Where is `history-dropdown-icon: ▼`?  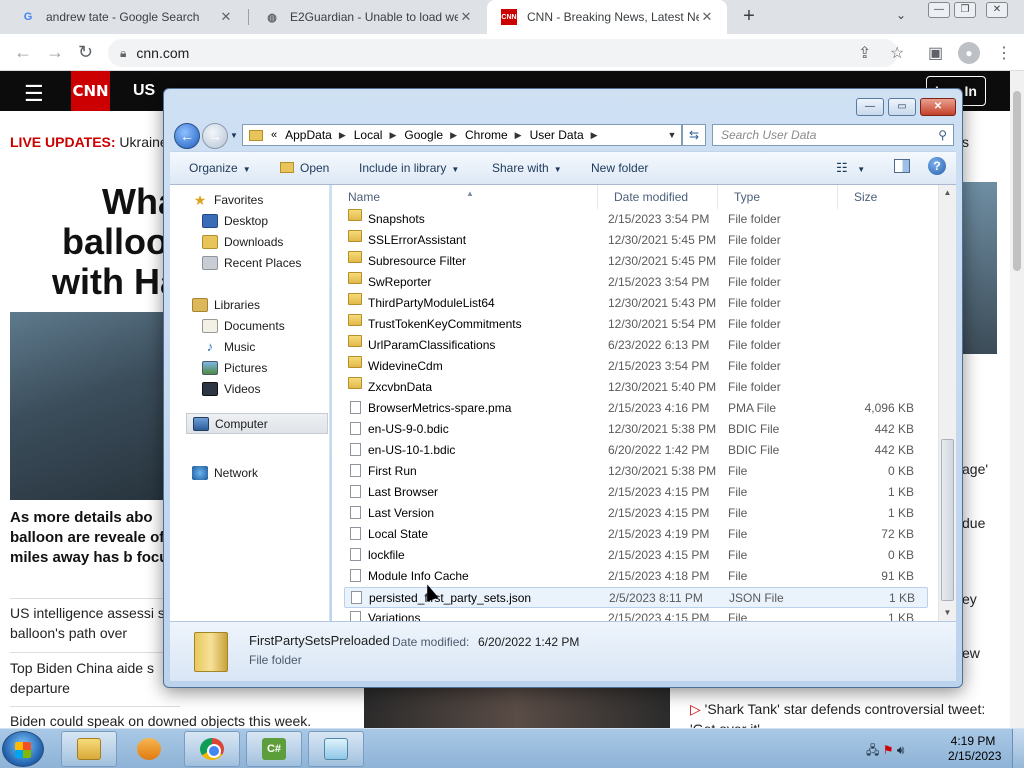
history-dropdown-icon: ▼ is located at coordinates (234, 135).